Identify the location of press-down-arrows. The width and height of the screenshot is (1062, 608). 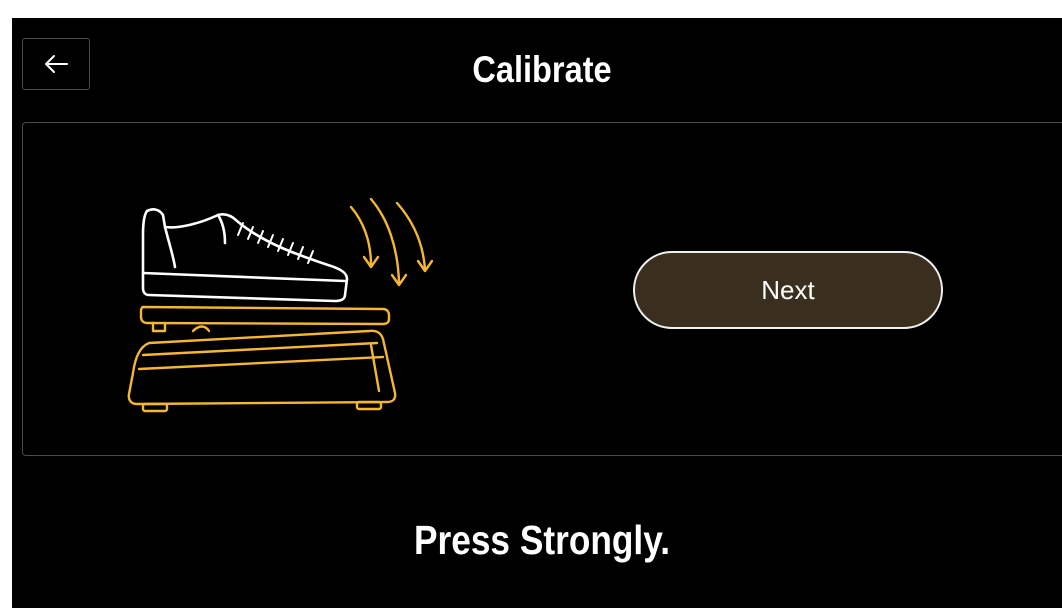
(391, 242).